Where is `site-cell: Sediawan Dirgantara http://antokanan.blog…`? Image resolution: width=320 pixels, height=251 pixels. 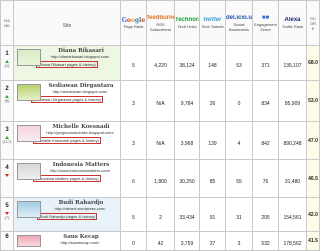
site-cell: Sediawan Dirgantara http://antokanan.blog… is located at coordinates (67, 101).